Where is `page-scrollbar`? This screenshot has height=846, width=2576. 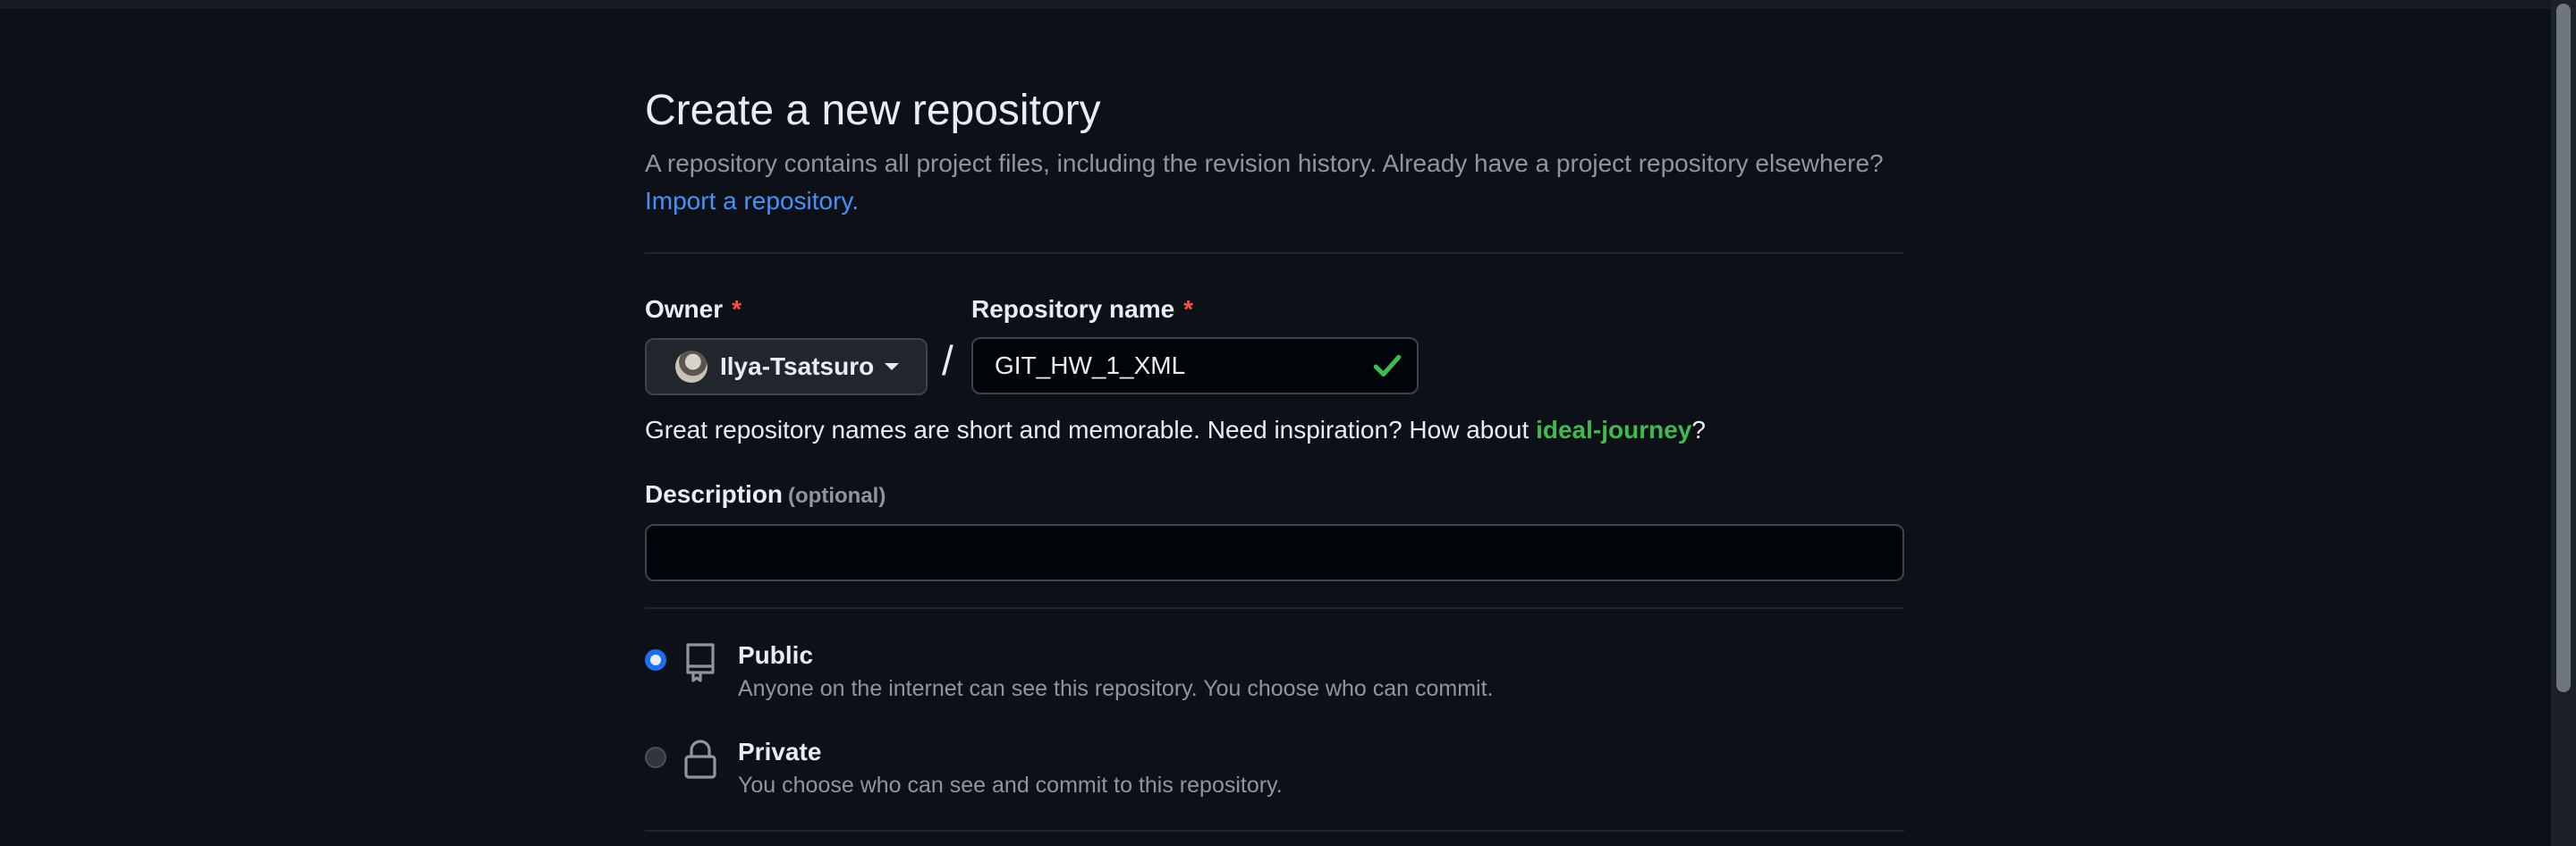 page-scrollbar is located at coordinates (2563, 423).